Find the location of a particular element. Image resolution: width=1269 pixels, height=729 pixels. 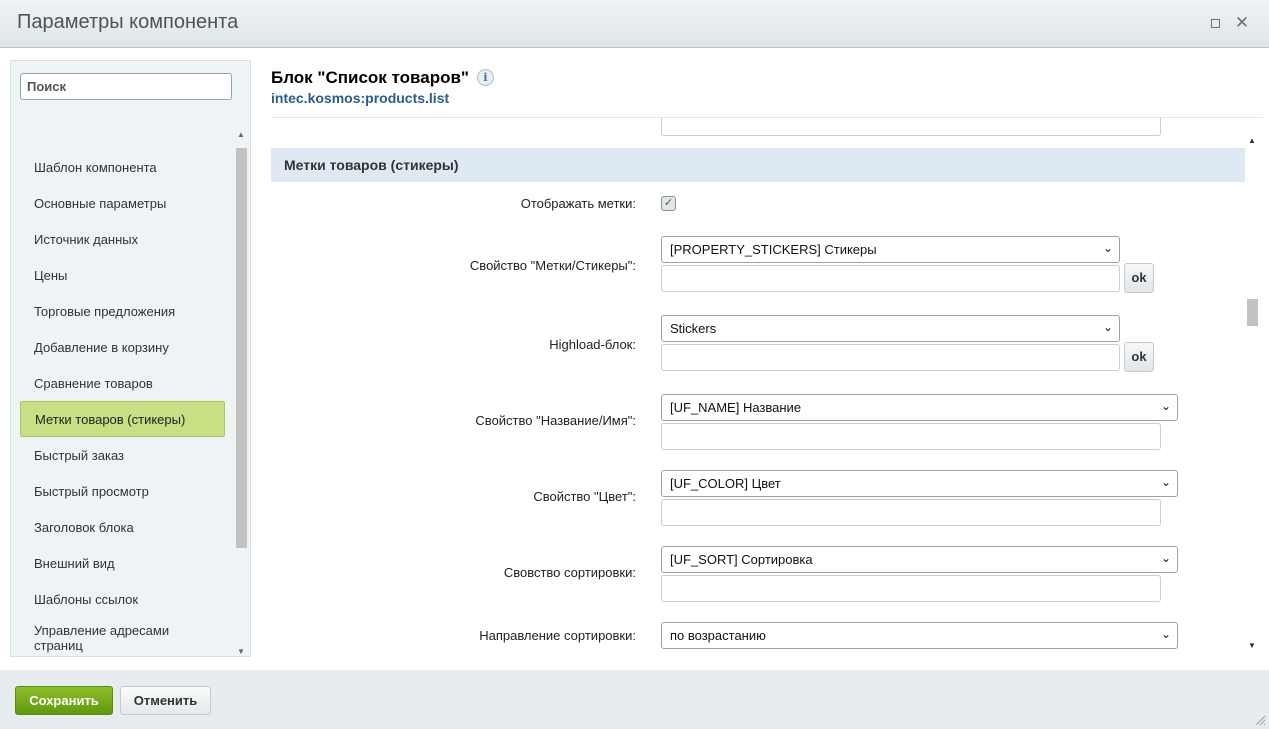

sidebar-item-stickers: Метки товаров (стикеры) is located at coordinates (122, 419).